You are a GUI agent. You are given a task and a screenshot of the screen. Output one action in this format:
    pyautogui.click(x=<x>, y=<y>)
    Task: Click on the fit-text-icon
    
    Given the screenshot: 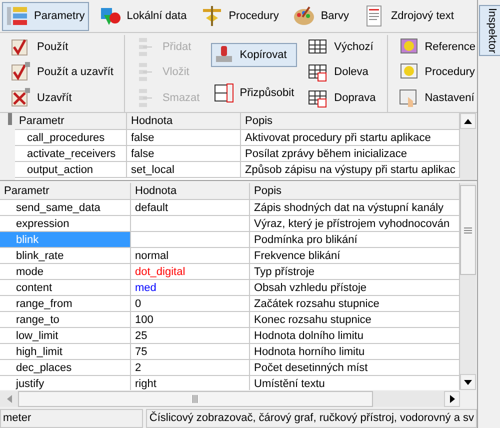 What is the action you would take?
    pyautogui.click(x=224, y=93)
    